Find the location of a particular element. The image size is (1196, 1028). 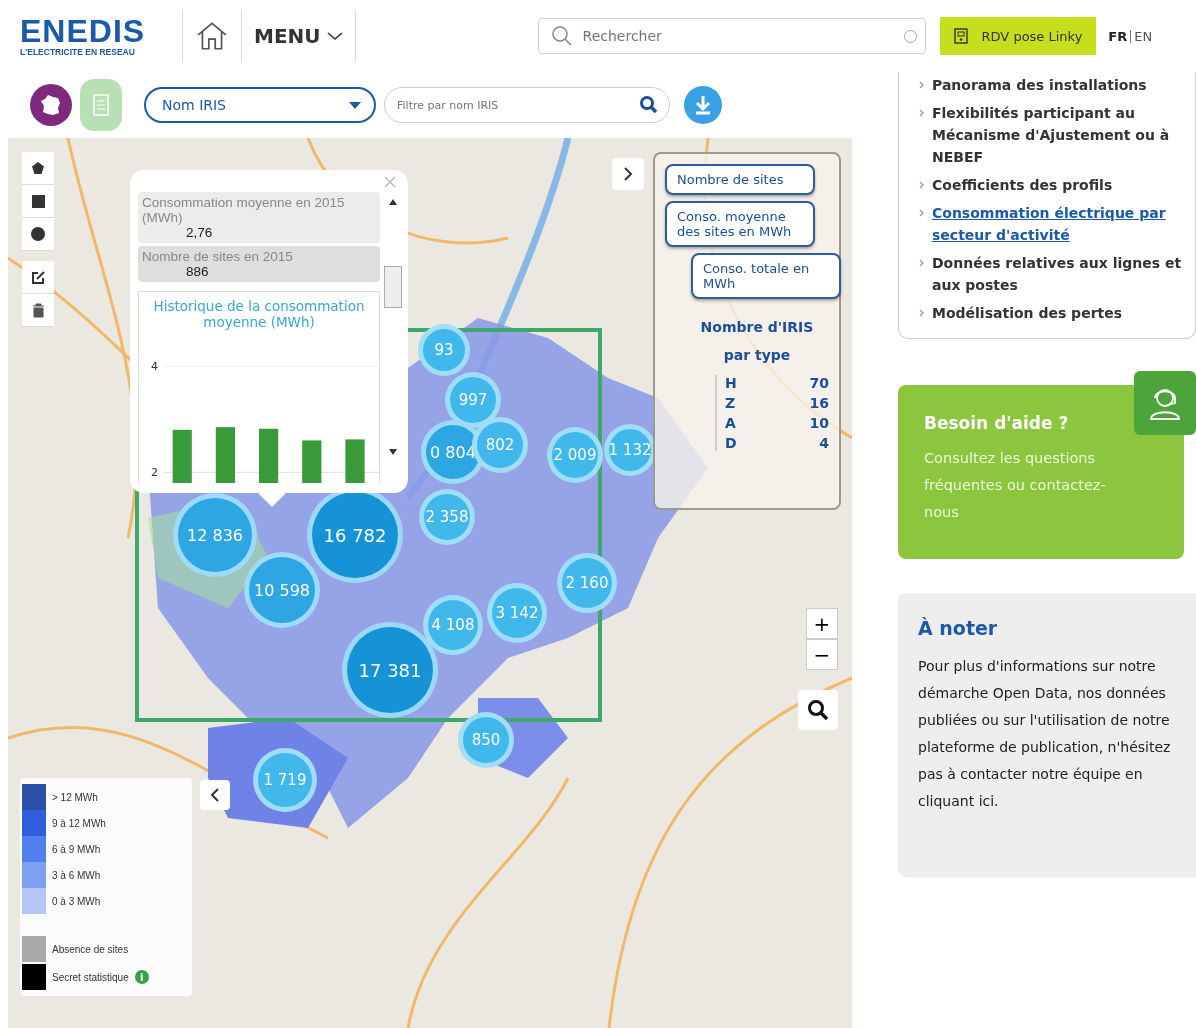

collapse-button is located at coordinates (215, 795).